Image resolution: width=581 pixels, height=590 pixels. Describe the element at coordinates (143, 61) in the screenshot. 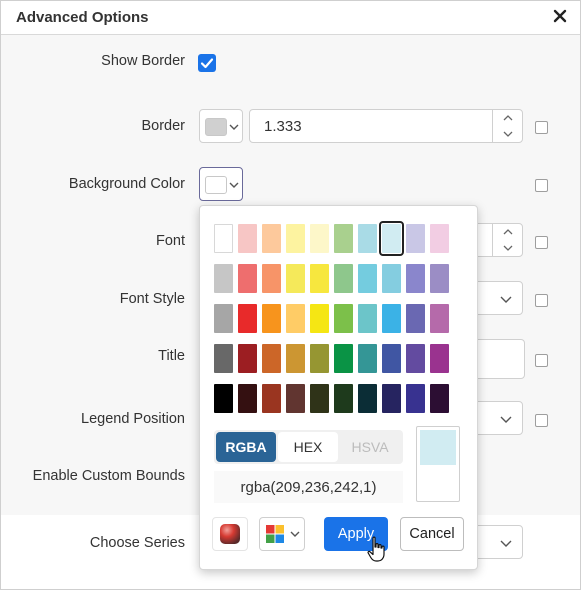

I see `show-border-label: Show Border` at that location.